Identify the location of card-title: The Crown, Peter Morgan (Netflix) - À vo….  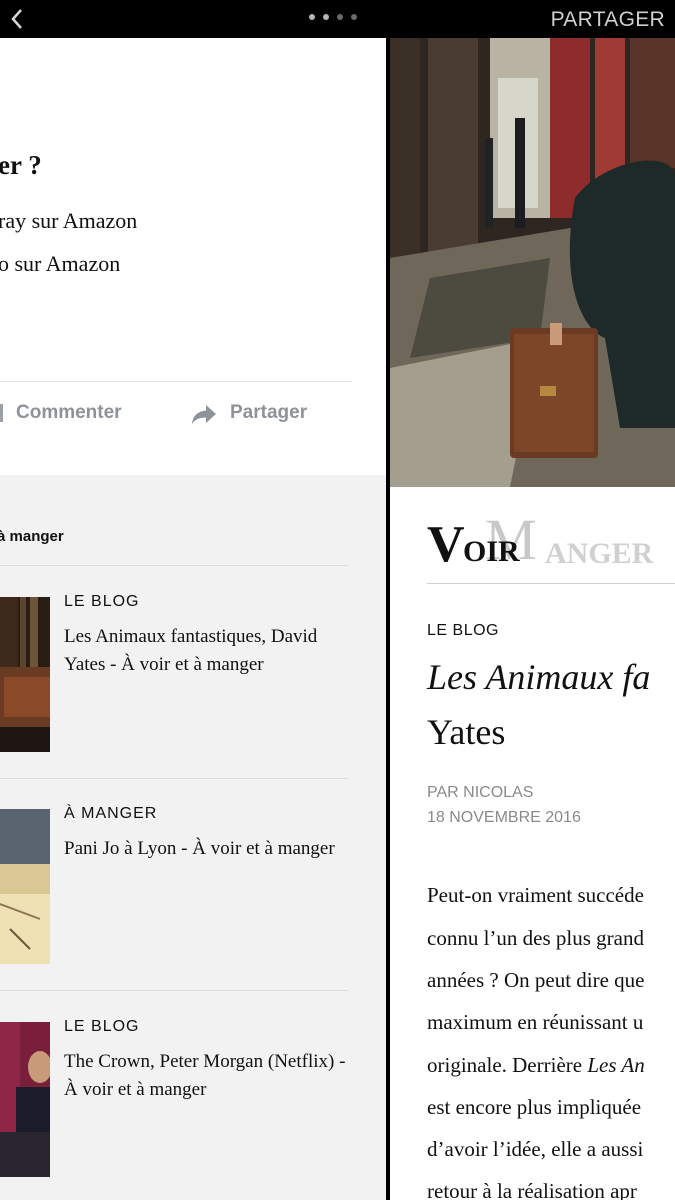
(209, 1076).